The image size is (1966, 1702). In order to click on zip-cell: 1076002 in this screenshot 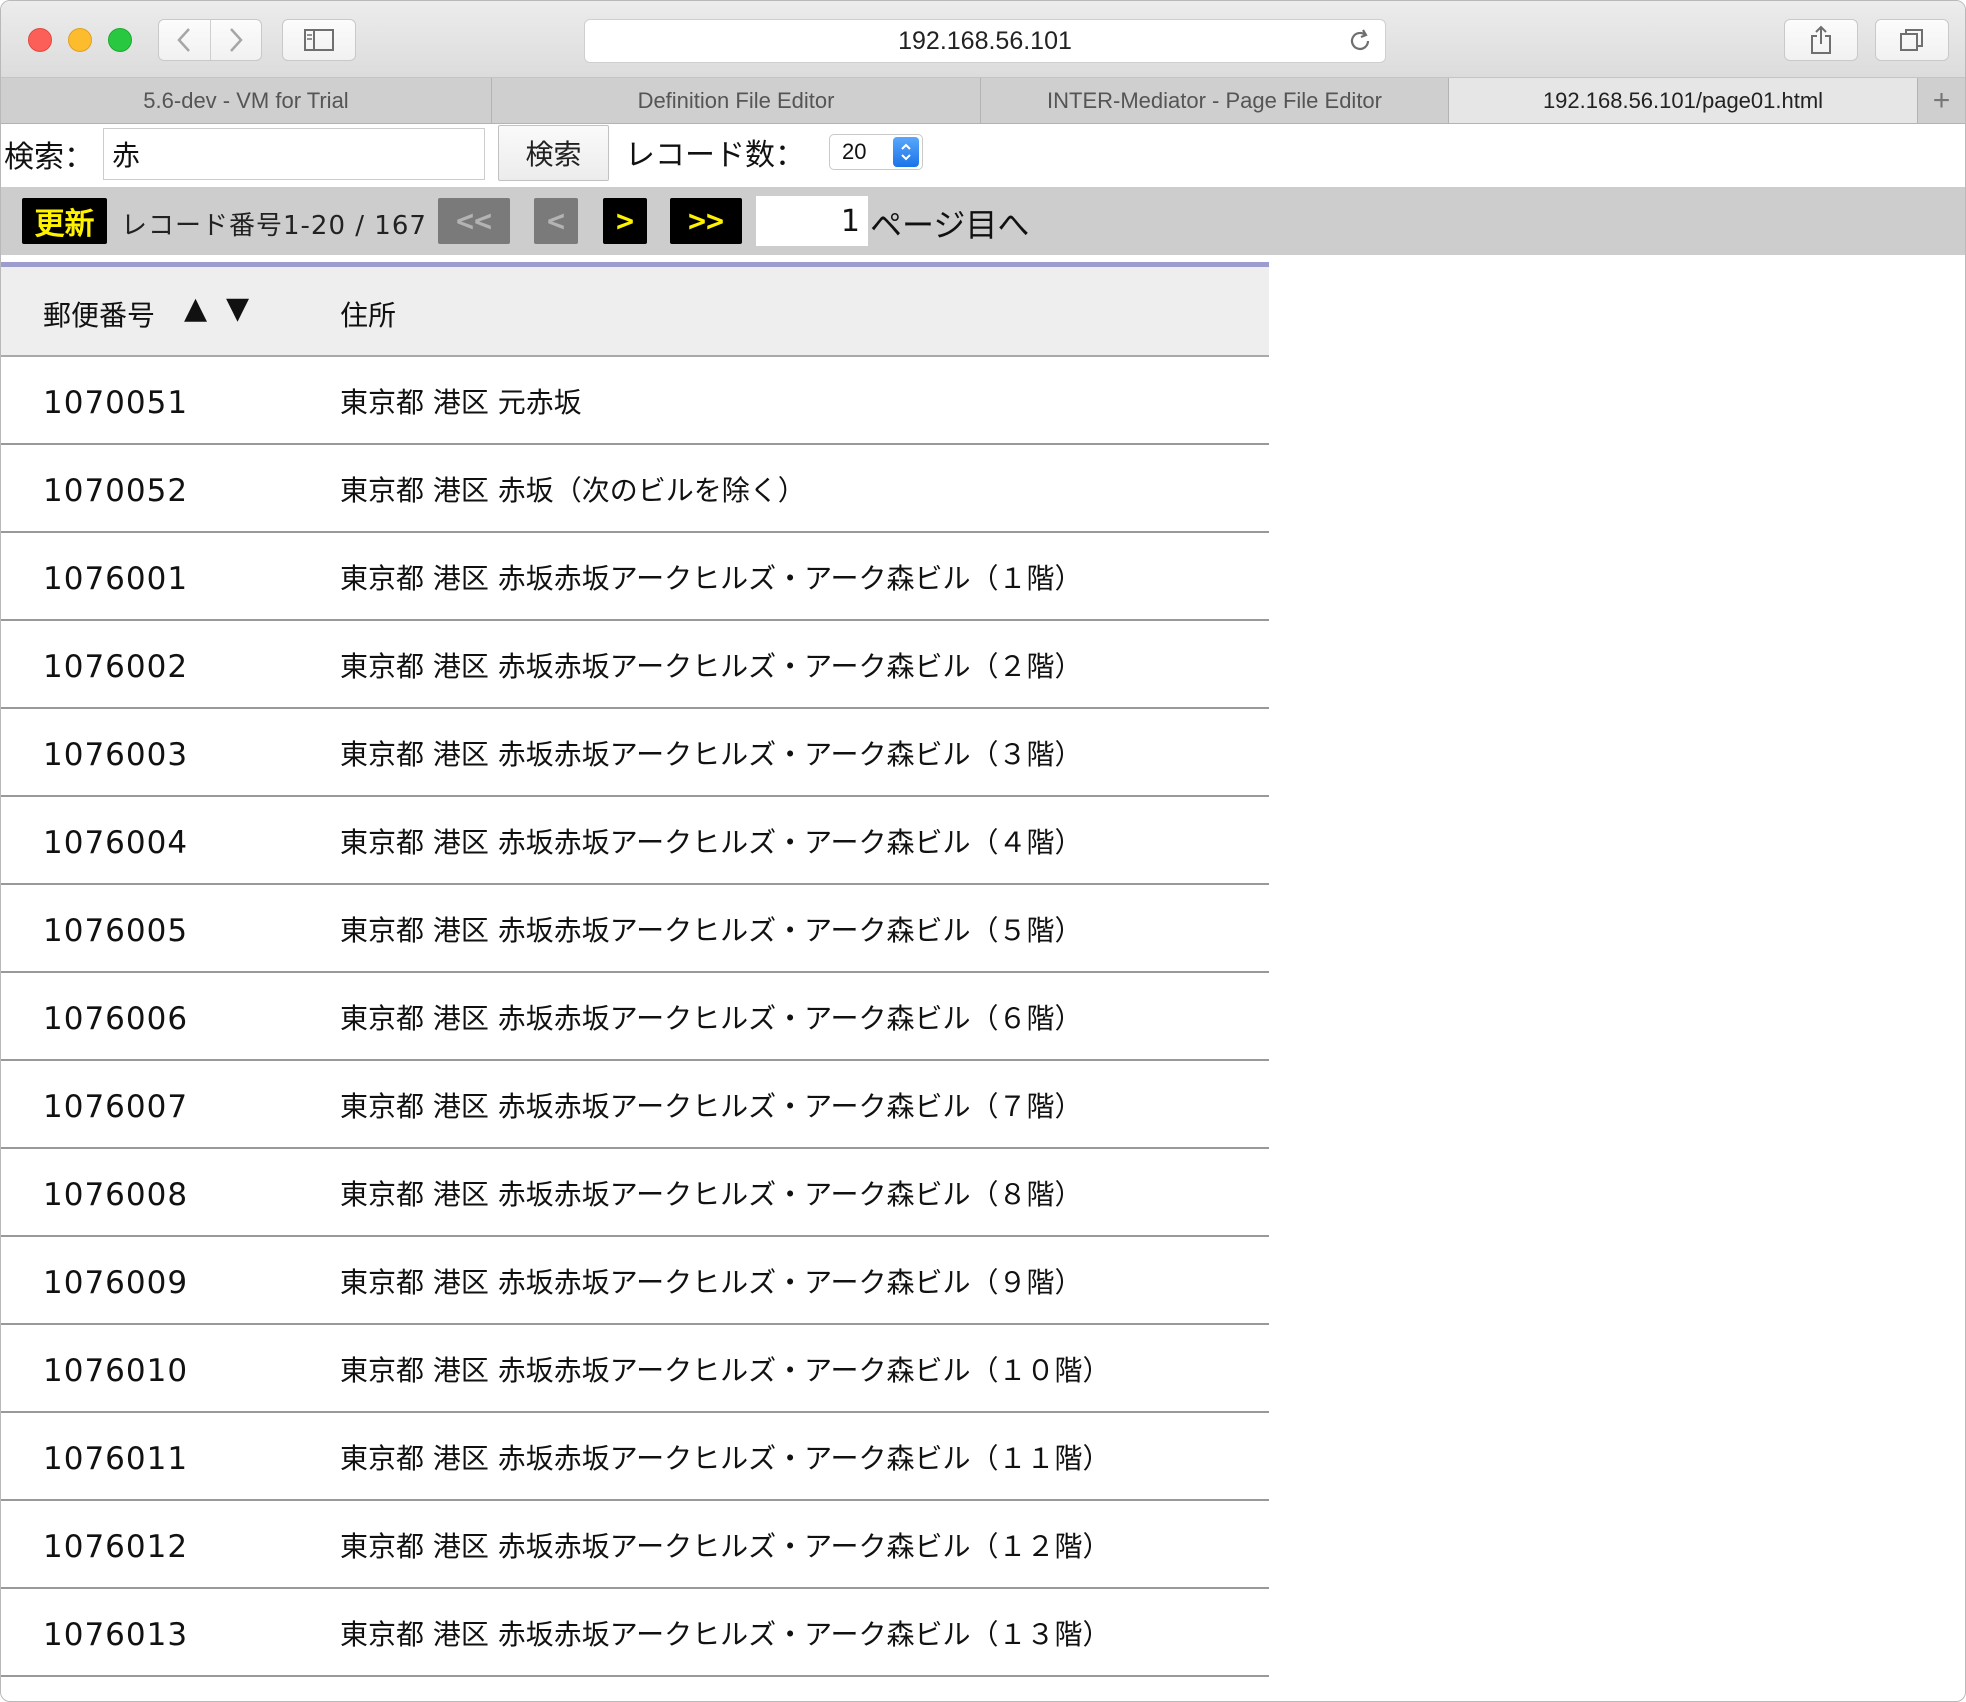, I will do `click(116, 667)`.